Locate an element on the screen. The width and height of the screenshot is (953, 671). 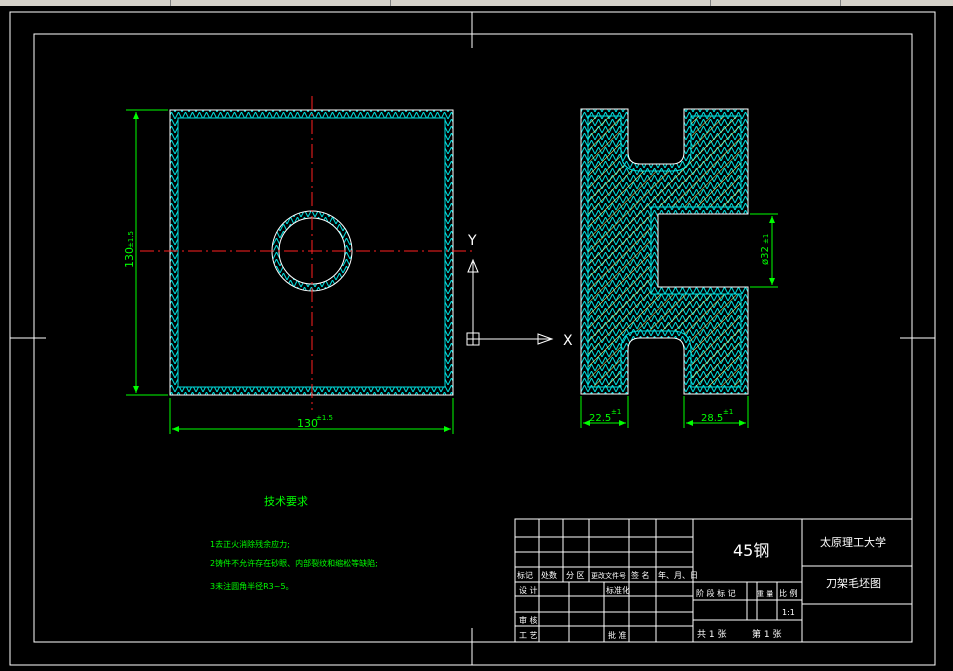
tb-header-sign: 签 名 is located at coordinates (640, 575).